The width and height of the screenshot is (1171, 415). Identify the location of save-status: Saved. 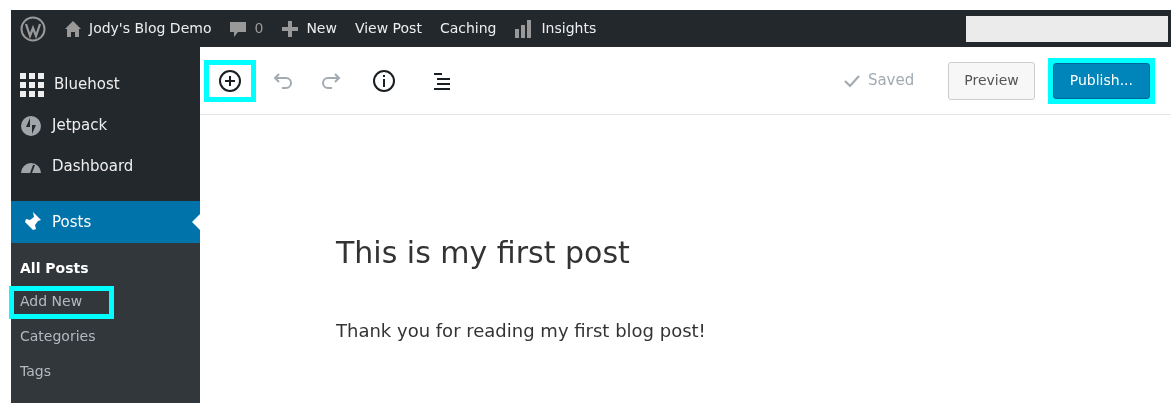
(891, 81).